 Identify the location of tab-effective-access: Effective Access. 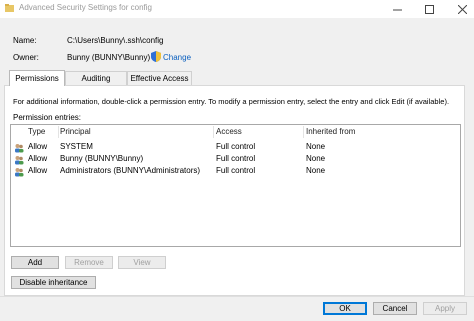
(159, 78).